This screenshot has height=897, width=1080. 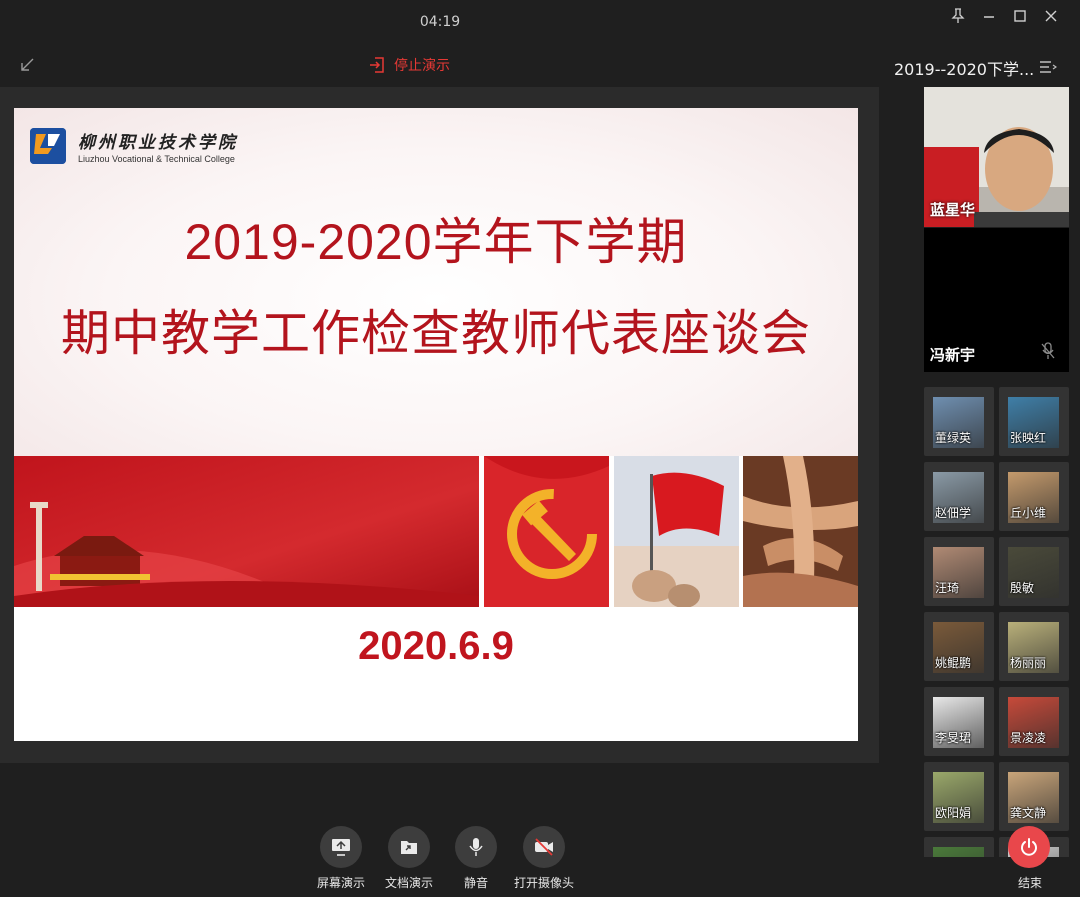 What do you see at coordinates (1028, 513) in the screenshot?
I see `participant-name: 丘小维` at bounding box center [1028, 513].